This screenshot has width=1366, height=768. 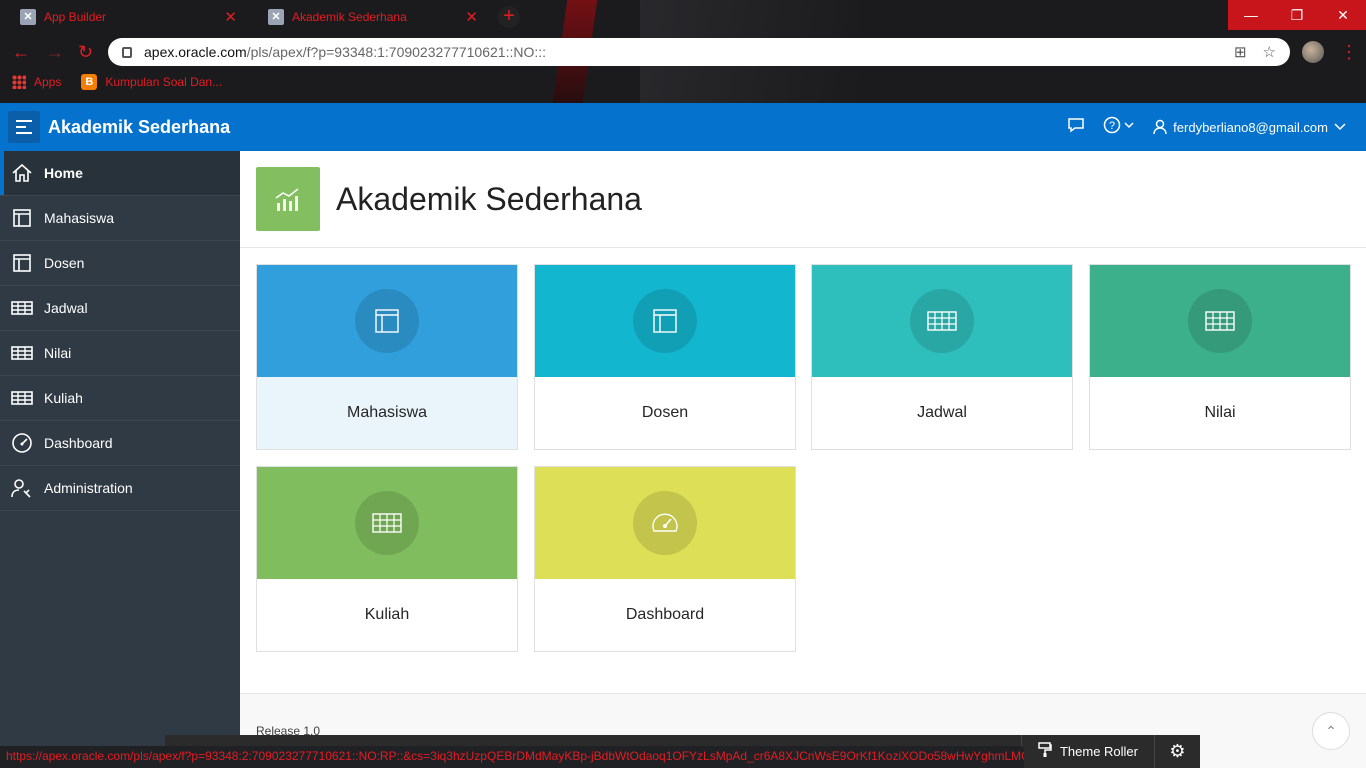 I want to click on theme-roller-button: Theme Roller, so click(x=1087, y=751).